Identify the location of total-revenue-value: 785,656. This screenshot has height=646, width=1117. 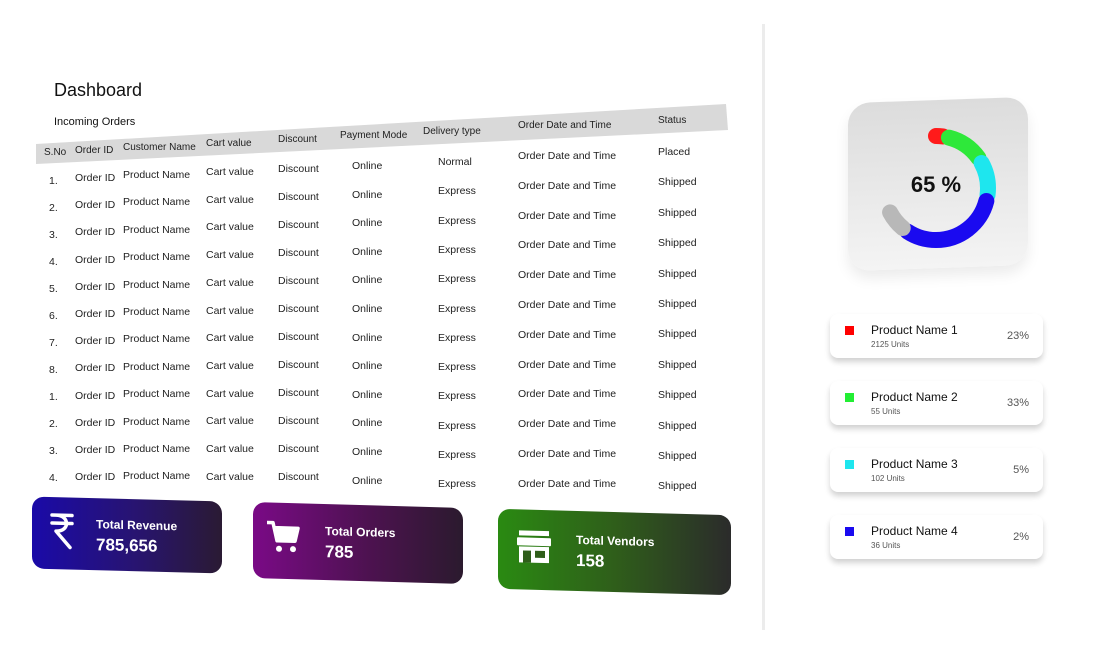
(127, 545).